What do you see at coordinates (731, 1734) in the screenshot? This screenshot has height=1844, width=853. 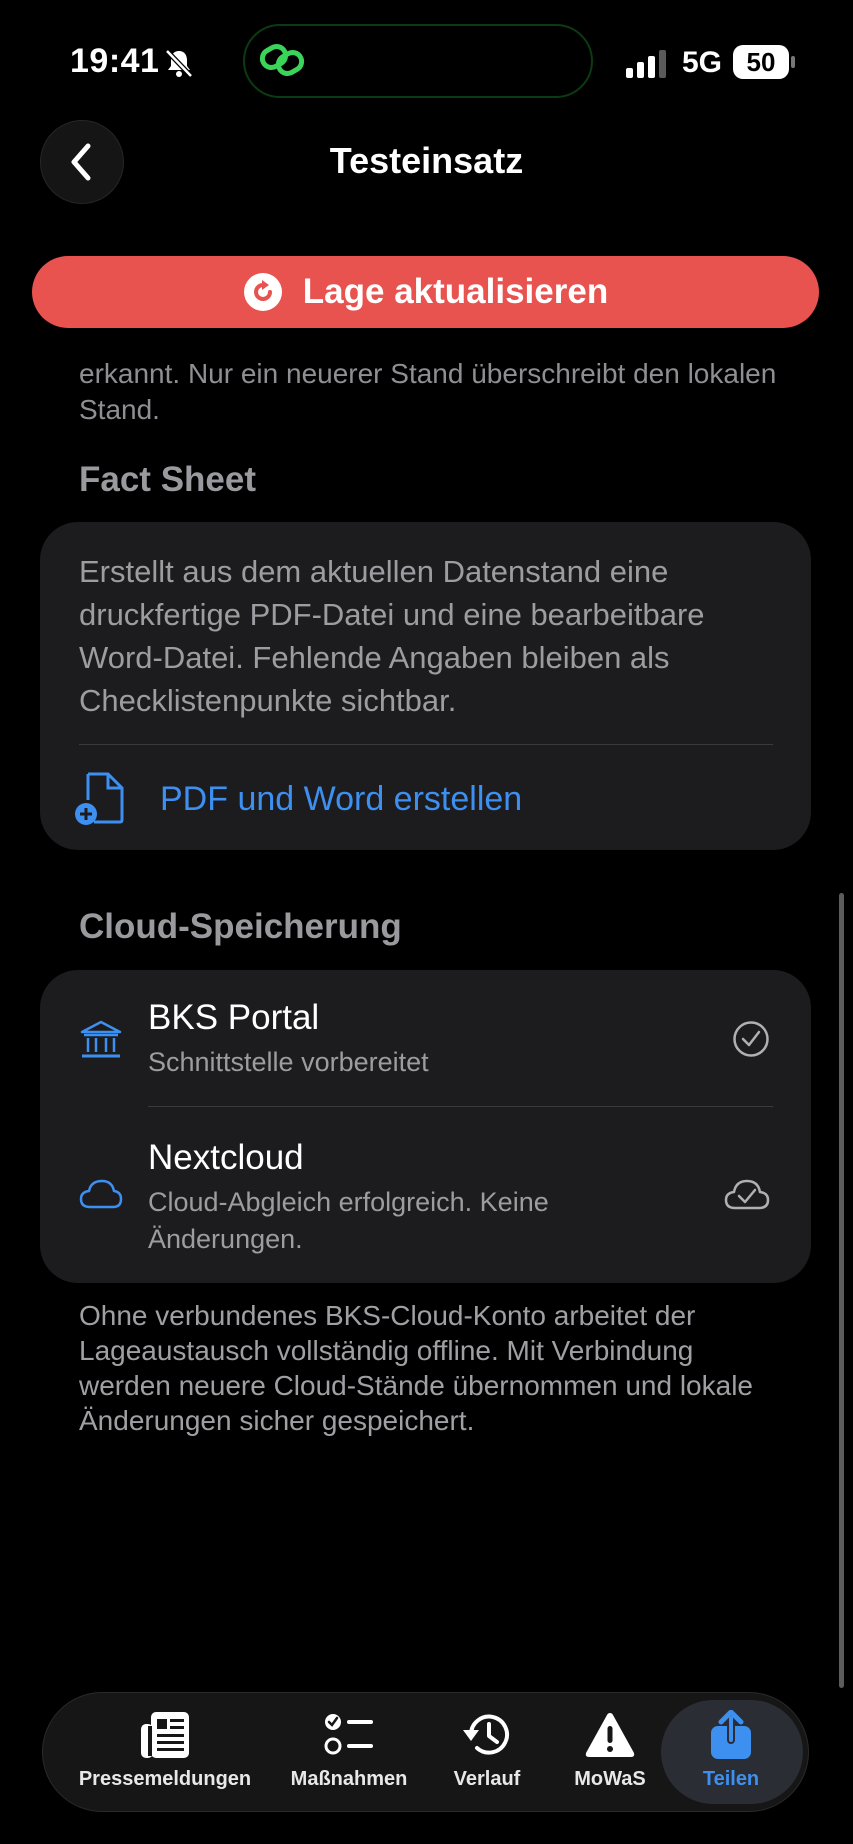 I see `share-icon` at bounding box center [731, 1734].